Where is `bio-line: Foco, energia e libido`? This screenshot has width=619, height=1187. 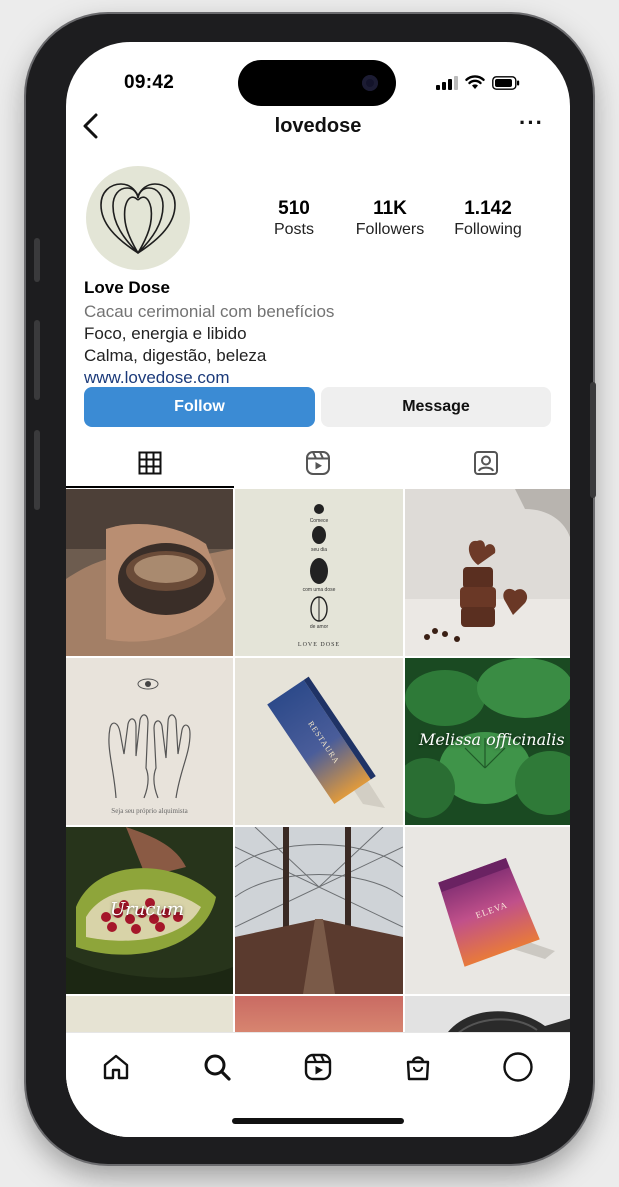 bio-line: Foco, energia e libido is located at coordinates (165, 333).